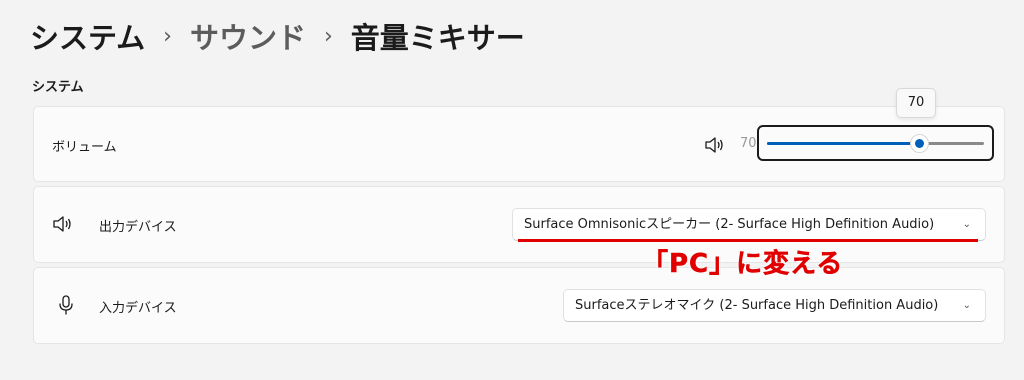  Describe the element at coordinates (748, 240) in the screenshot. I see `annotation-underline` at that location.